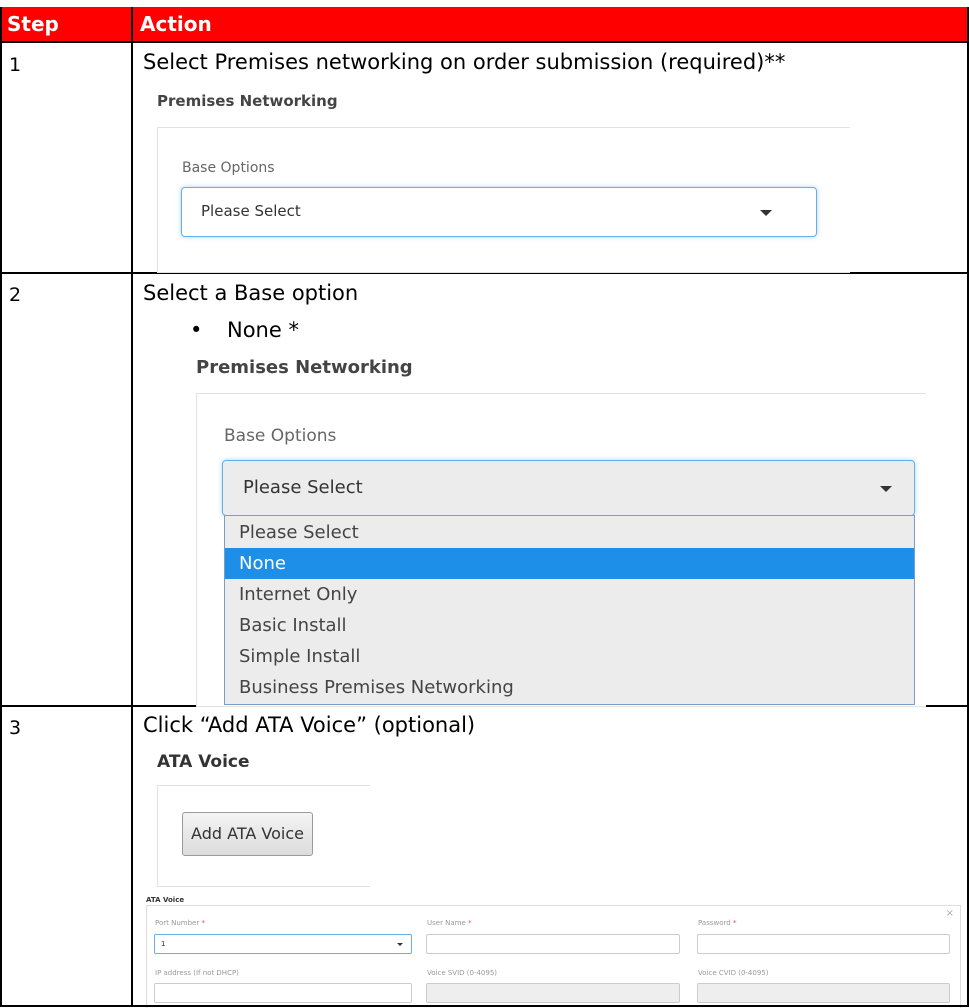 This screenshot has height=1008, width=969. I want to click on step-instruction: Select a Base option, so click(251, 293).